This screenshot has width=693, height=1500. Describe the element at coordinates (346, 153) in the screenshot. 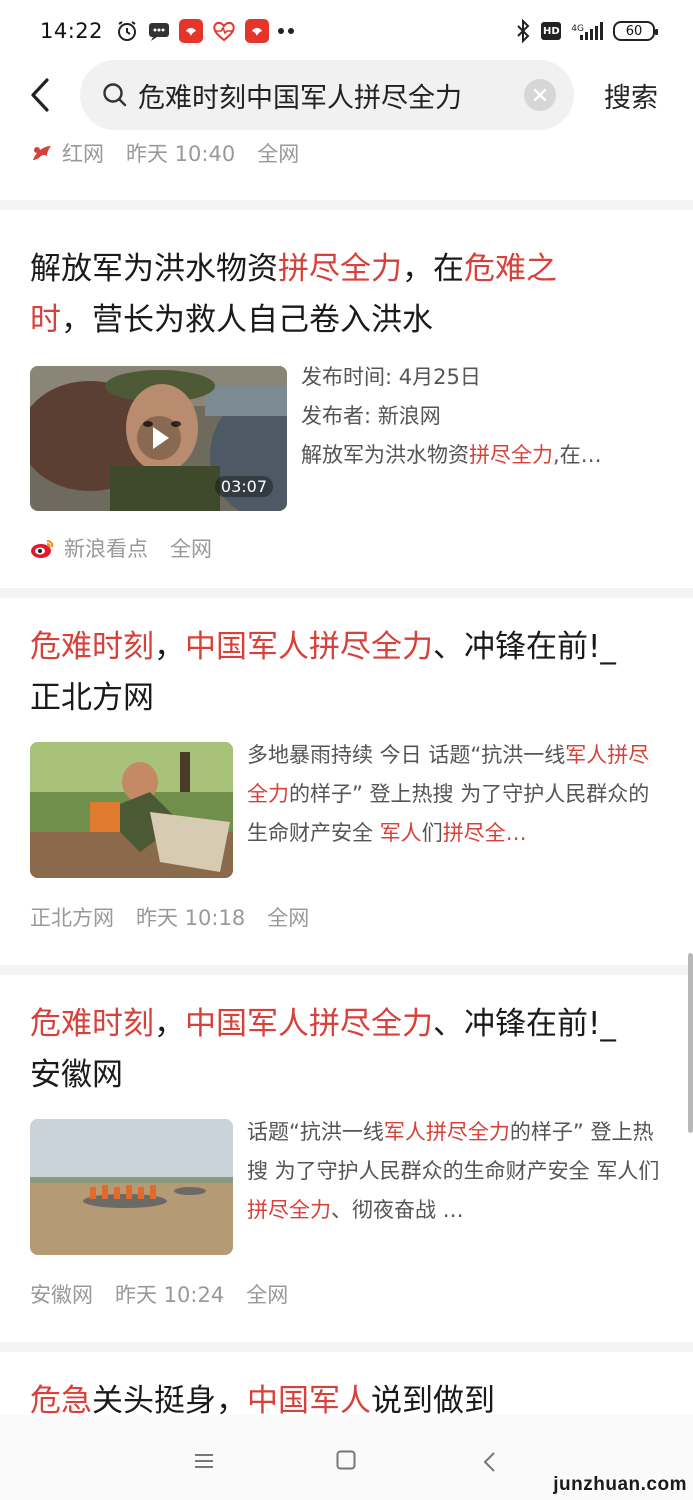

I see `result-meta: 红网 昨天 10:40 全网` at that location.